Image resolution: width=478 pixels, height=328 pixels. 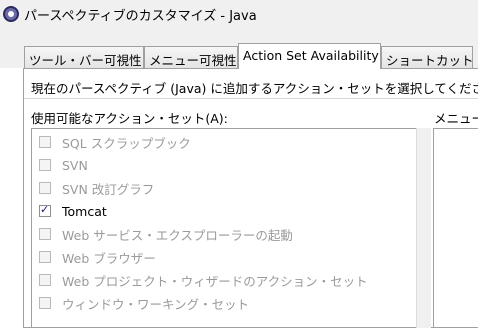 What do you see at coordinates (109, 258) in the screenshot?
I see `list-item-label: Web ブラウザー` at bounding box center [109, 258].